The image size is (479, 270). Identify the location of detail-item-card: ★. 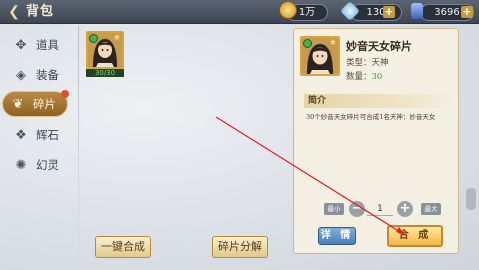
(320, 56).